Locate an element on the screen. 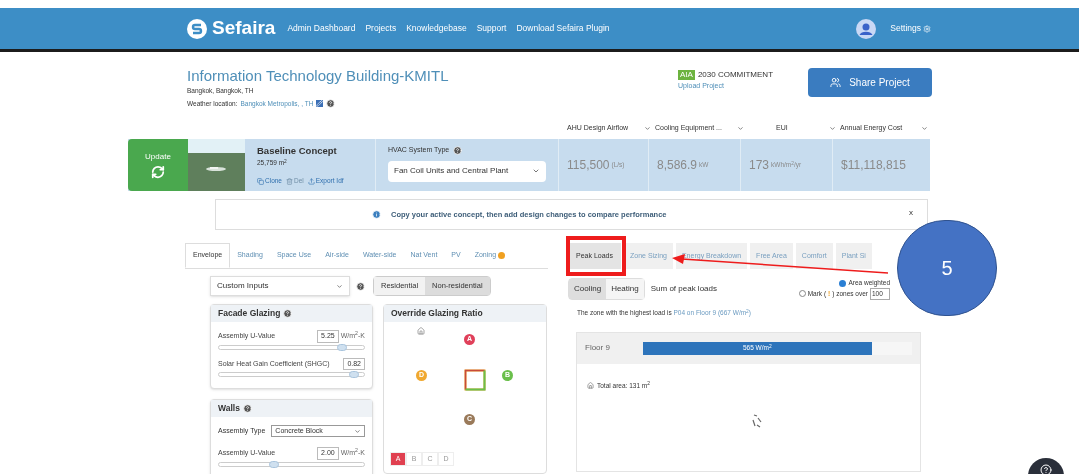  upload-icon is located at coordinates (311, 181).